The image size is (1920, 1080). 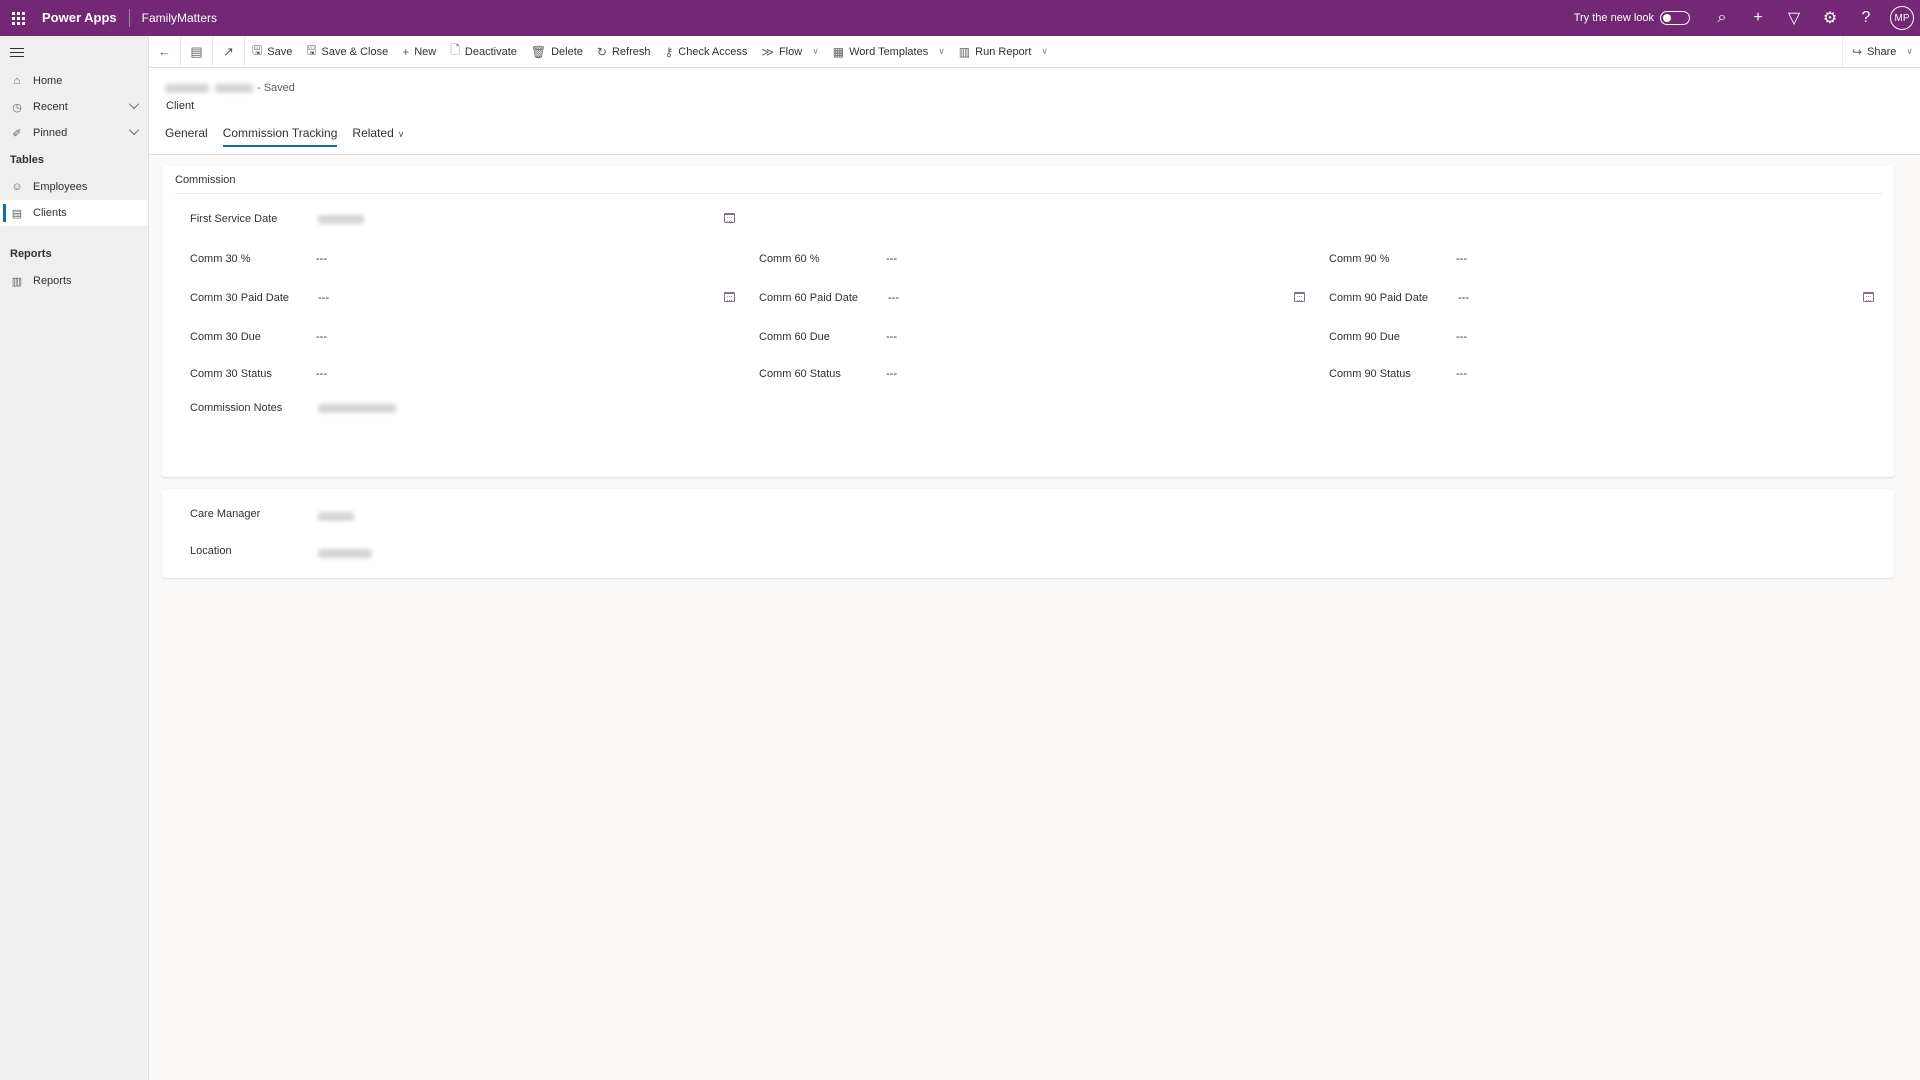 What do you see at coordinates (74, 81) in the screenshot?
I see `sidebar-item-home: ⌂ Home` at bounding box center [74, 81].